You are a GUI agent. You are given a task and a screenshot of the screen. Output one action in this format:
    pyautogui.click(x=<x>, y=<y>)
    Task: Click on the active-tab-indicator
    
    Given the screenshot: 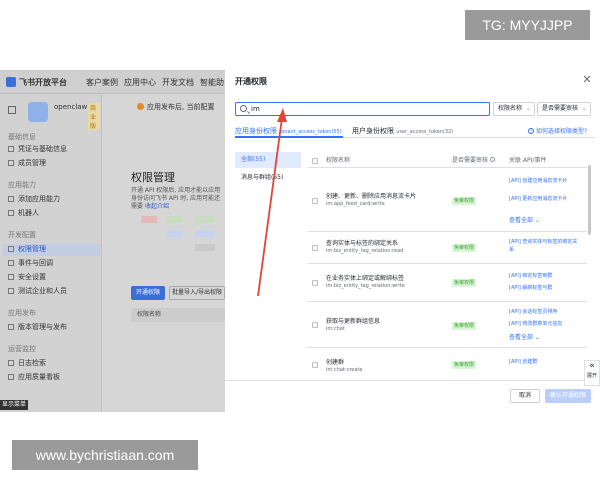 What is the action you would take?
    pyautogui.click(x=289, y=137)
    